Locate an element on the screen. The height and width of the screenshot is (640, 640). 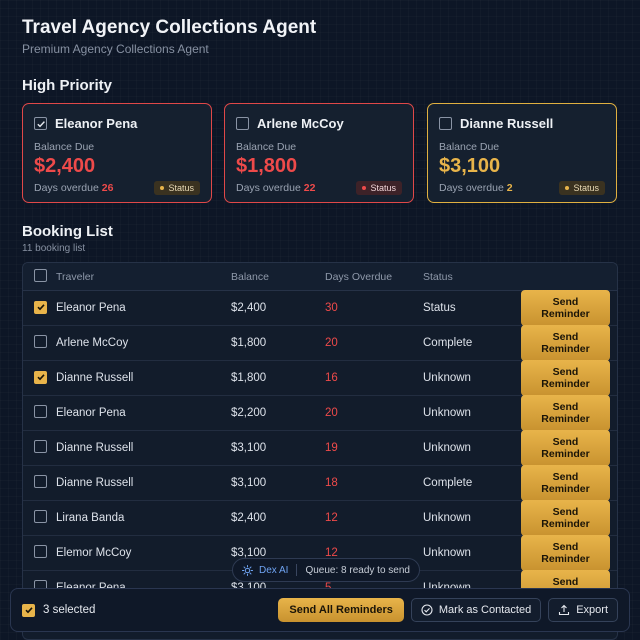
agent-status-pill: Dex AI Queue: 8 ready to send is located at coordinates (326, 570).